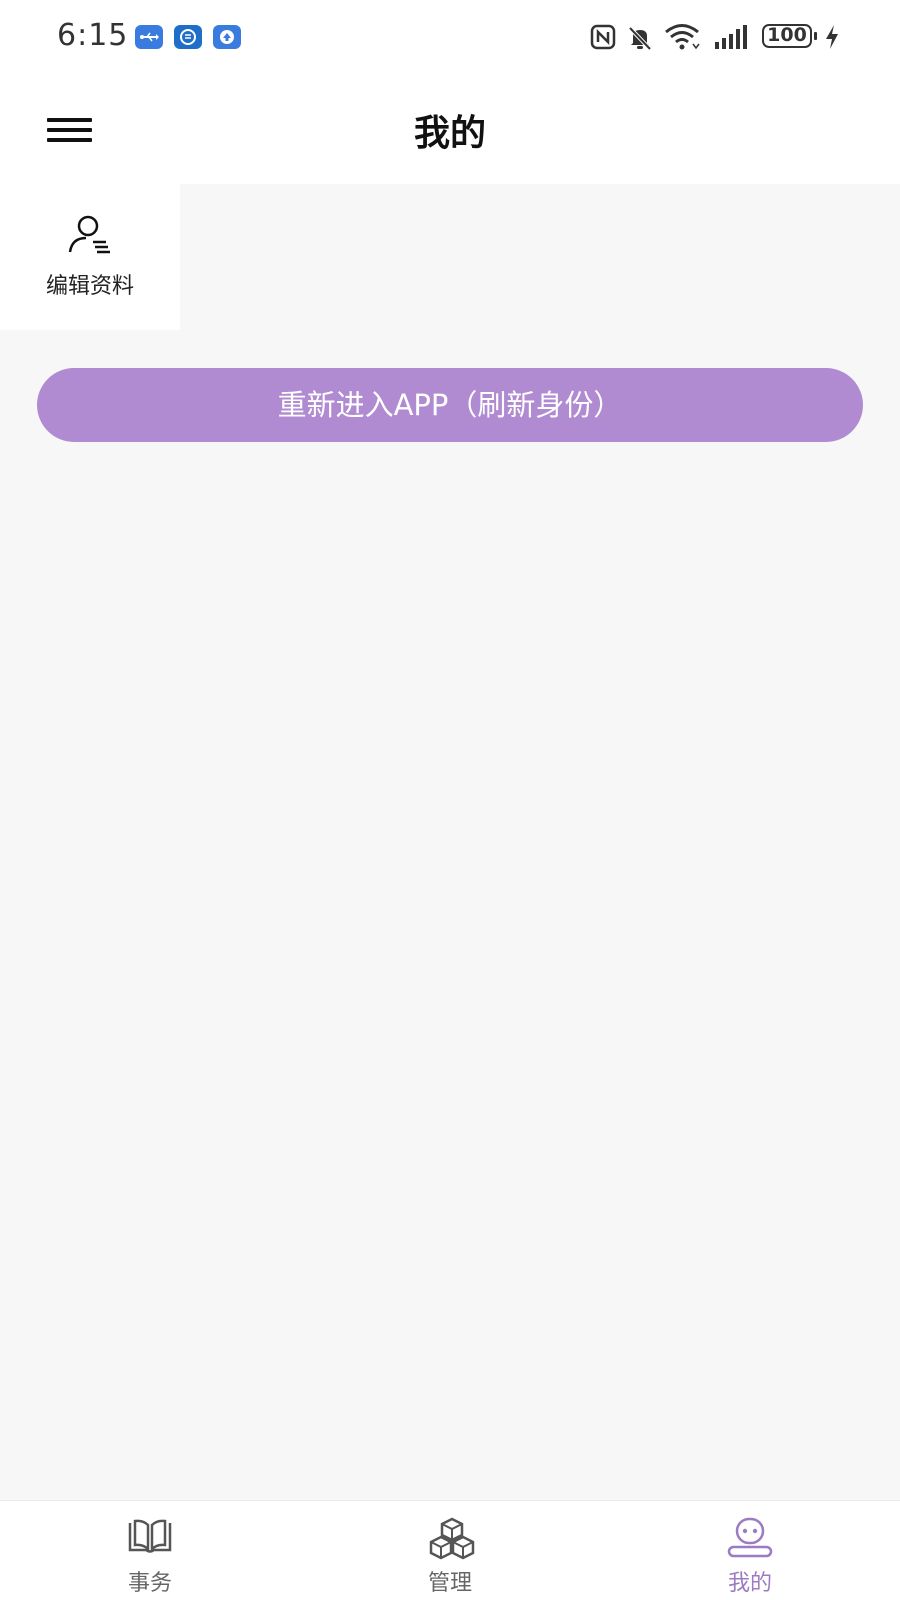  What do you see at coordinates (450, 38) in the screenshot?
I see `status-bar: 6:15 100` at bounding box center [450, 38].